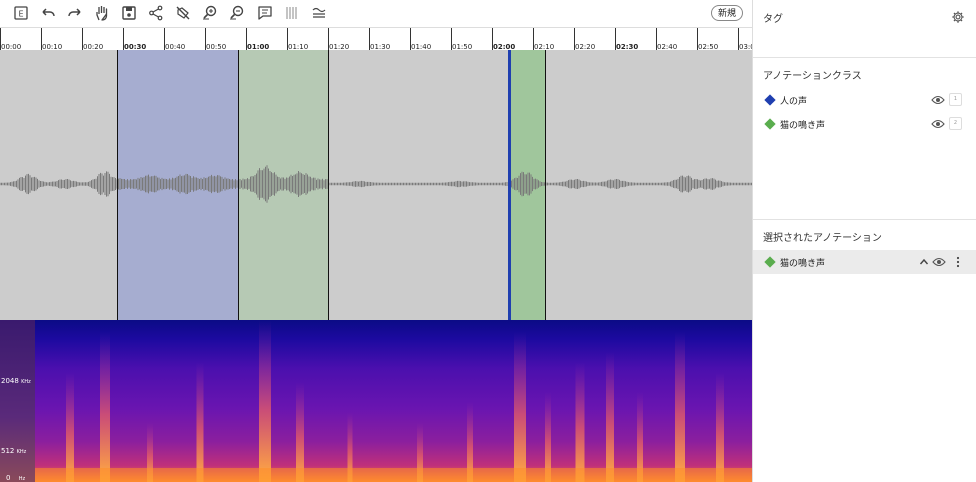  What do you see at coordinates (298, 46) in the screenshot?
I see `timeline-tick-label: 01:10` at bounding box center [298, 46].